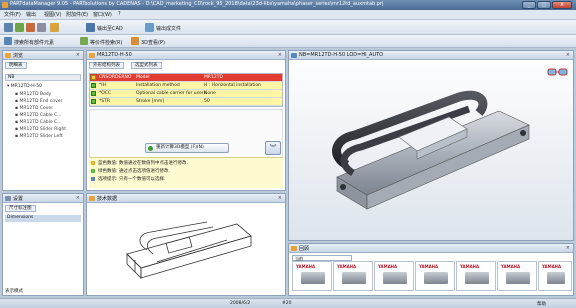 The image size is (576, 308). I want to click on refresh-icon, so click(150, 148).